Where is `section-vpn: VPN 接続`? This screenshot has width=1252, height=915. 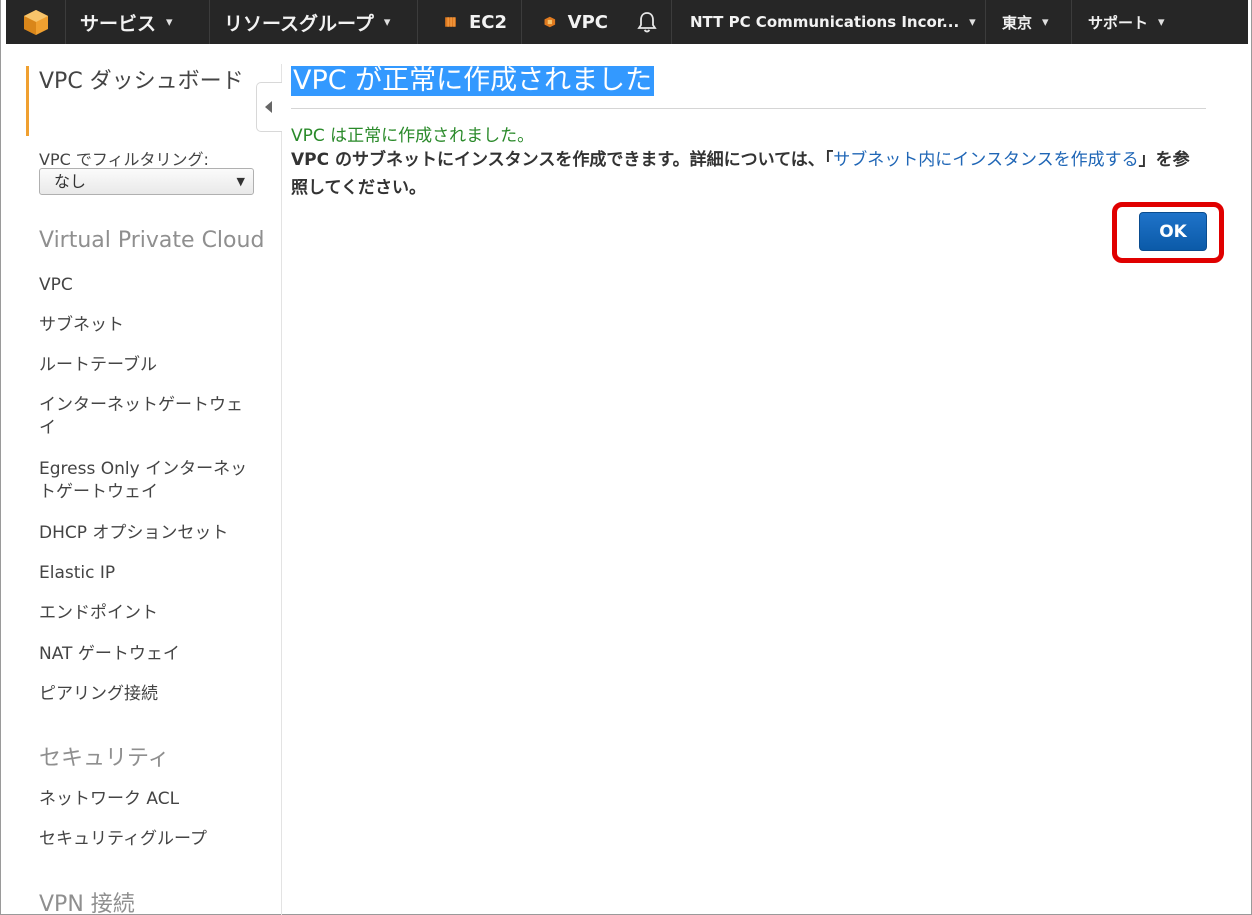
section-vpn: VPN 接続 is located at coordinates (87, 903).